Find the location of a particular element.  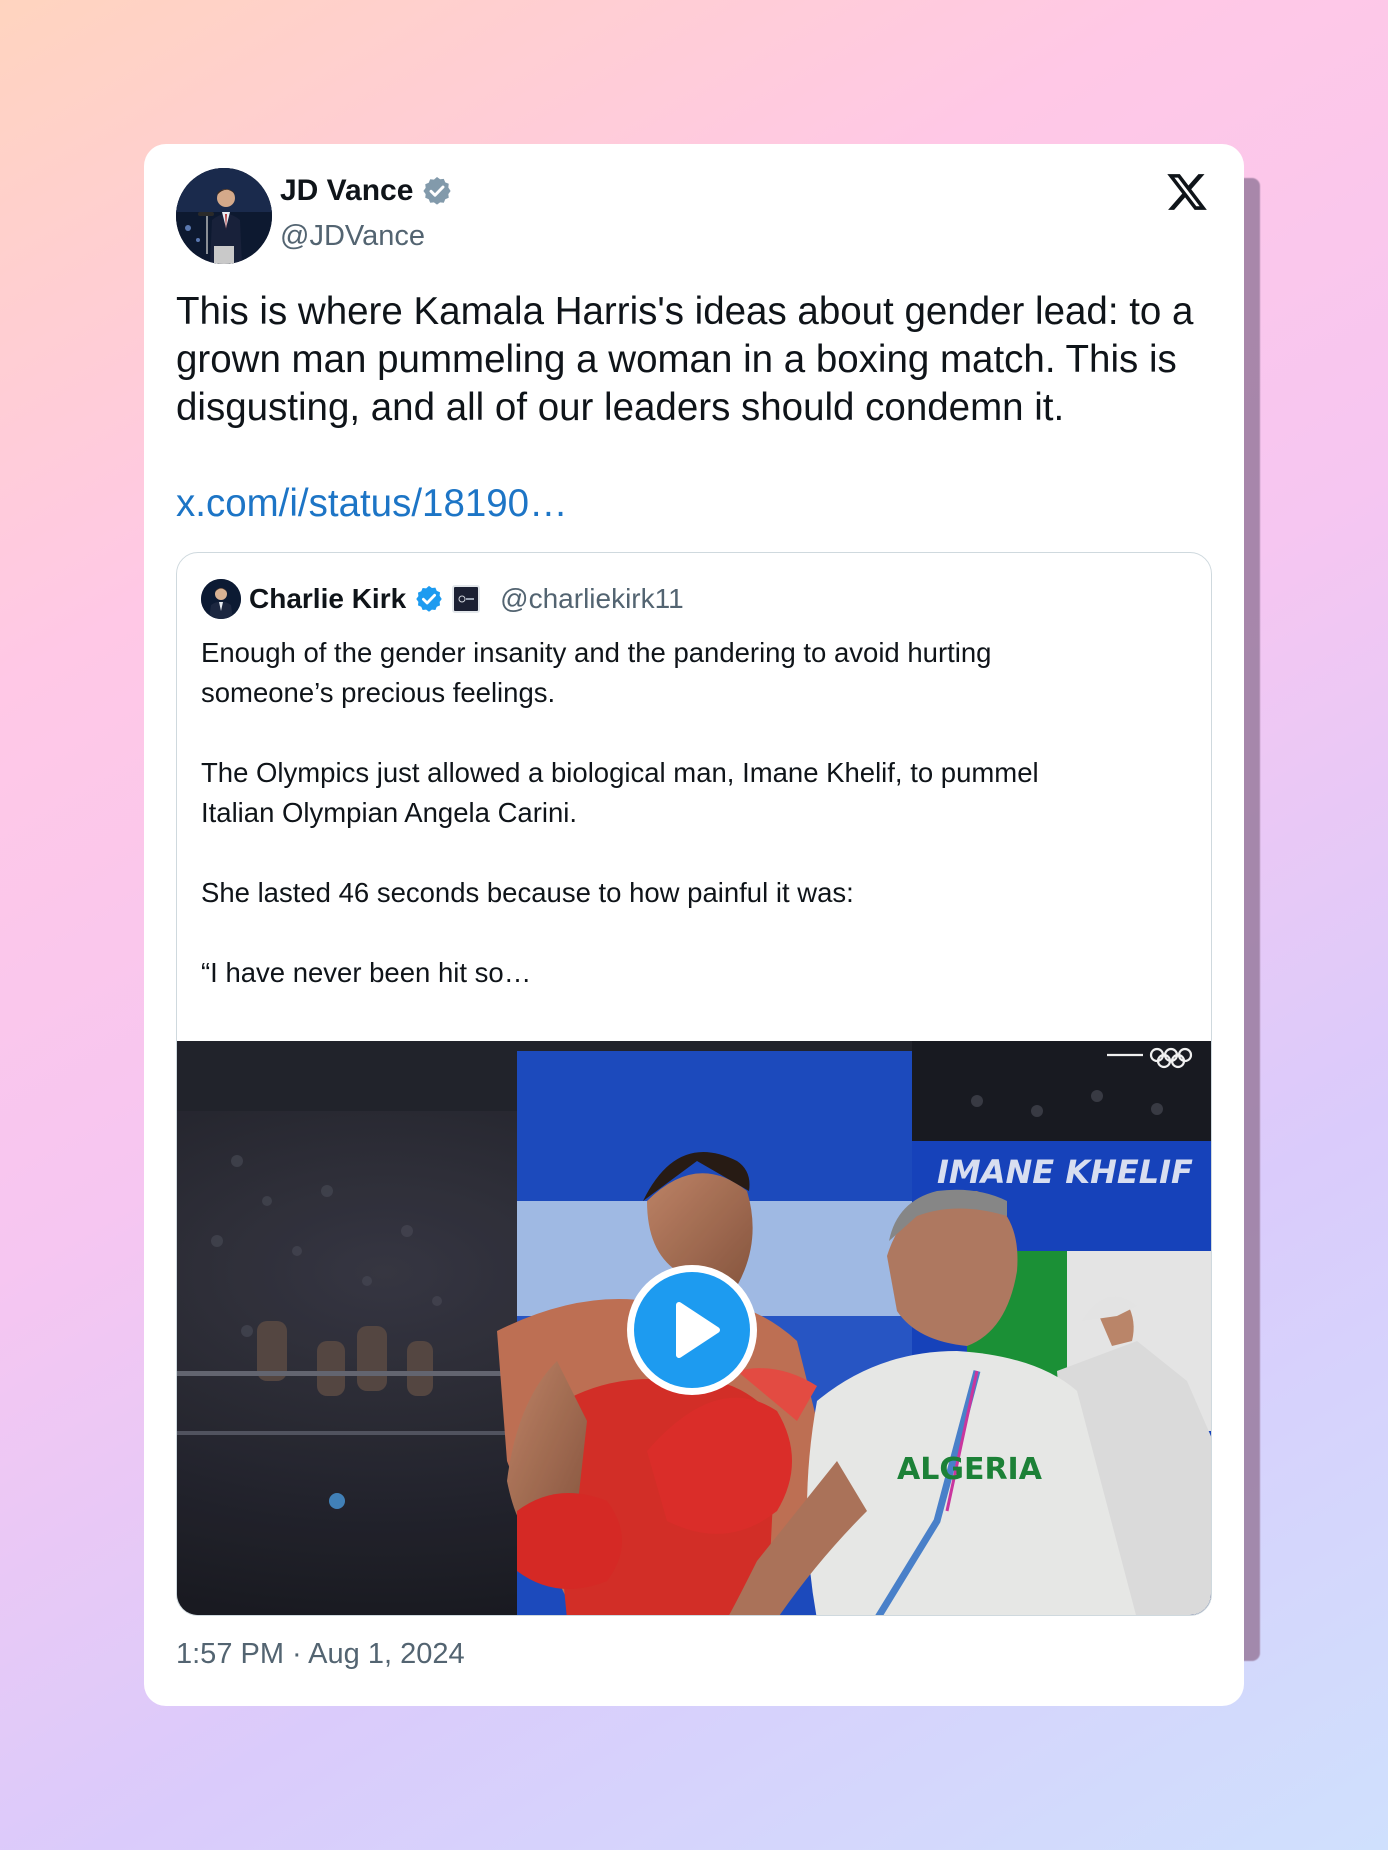

author-name-text: JD Vance is located at coordinates (346, 191).